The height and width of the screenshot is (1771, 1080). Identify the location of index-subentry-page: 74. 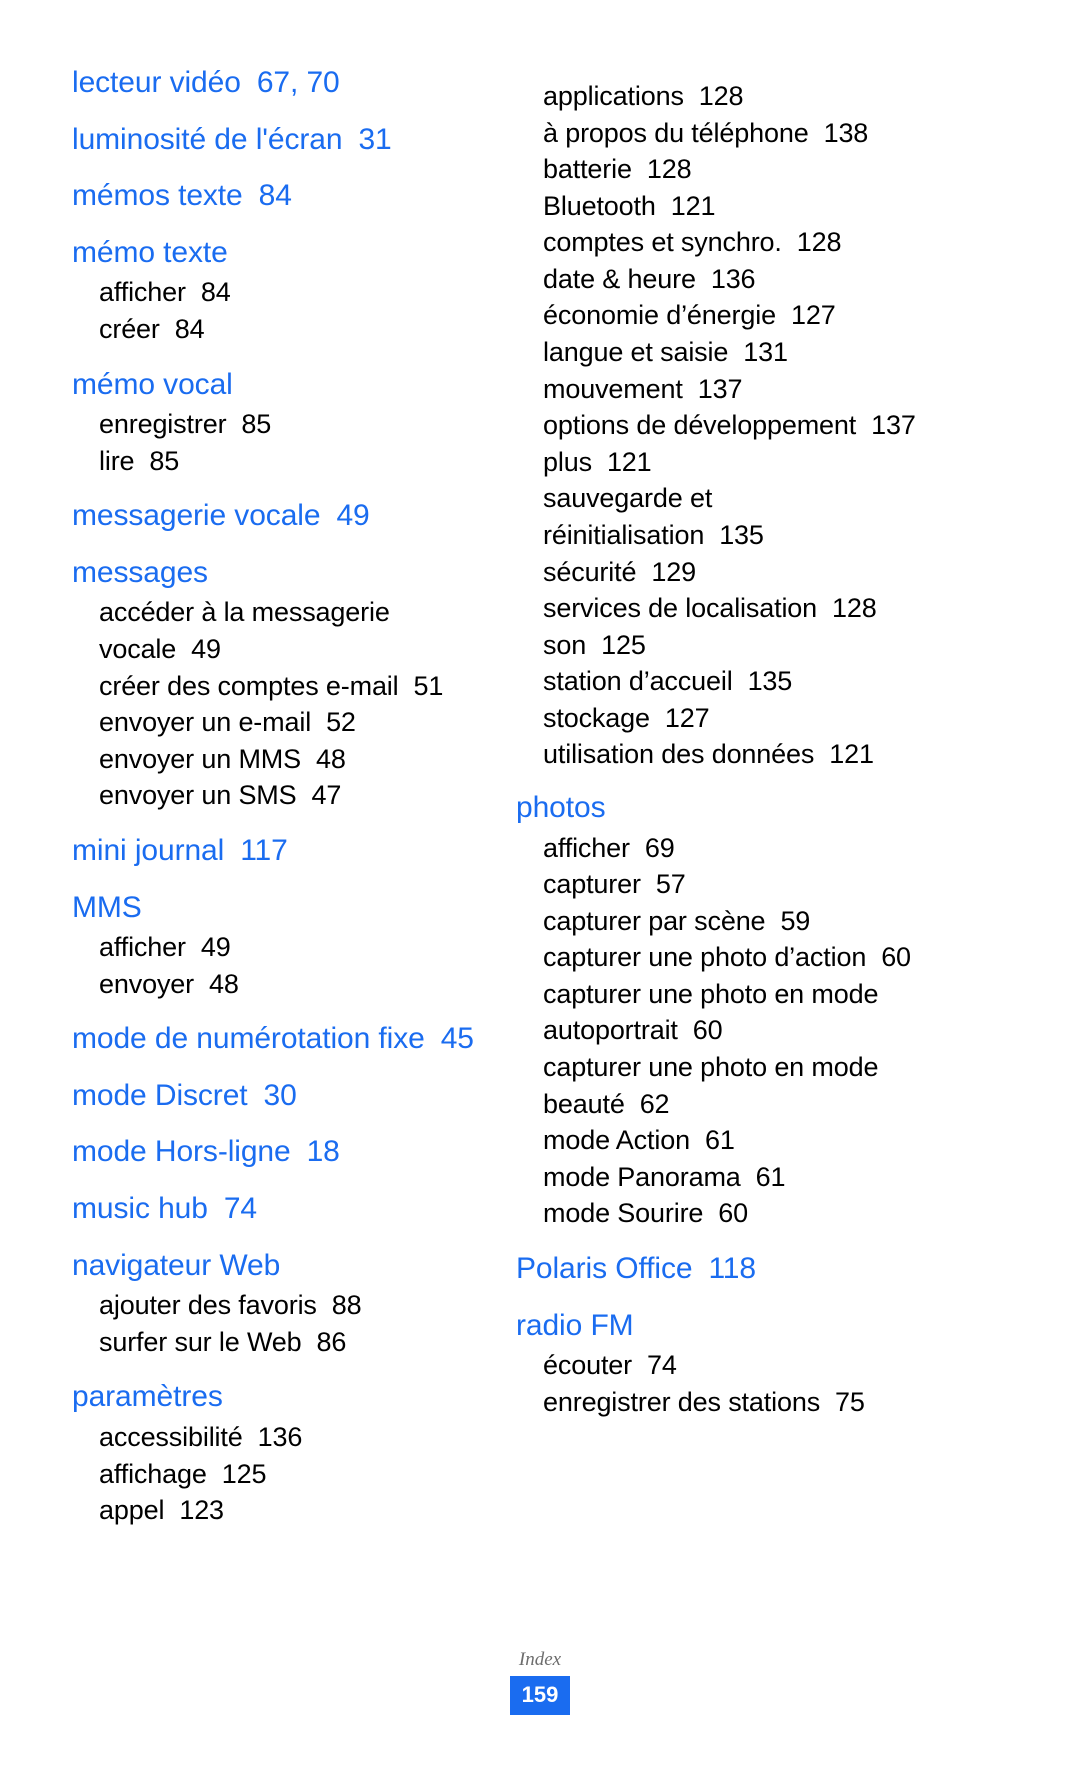
(662, 1365).